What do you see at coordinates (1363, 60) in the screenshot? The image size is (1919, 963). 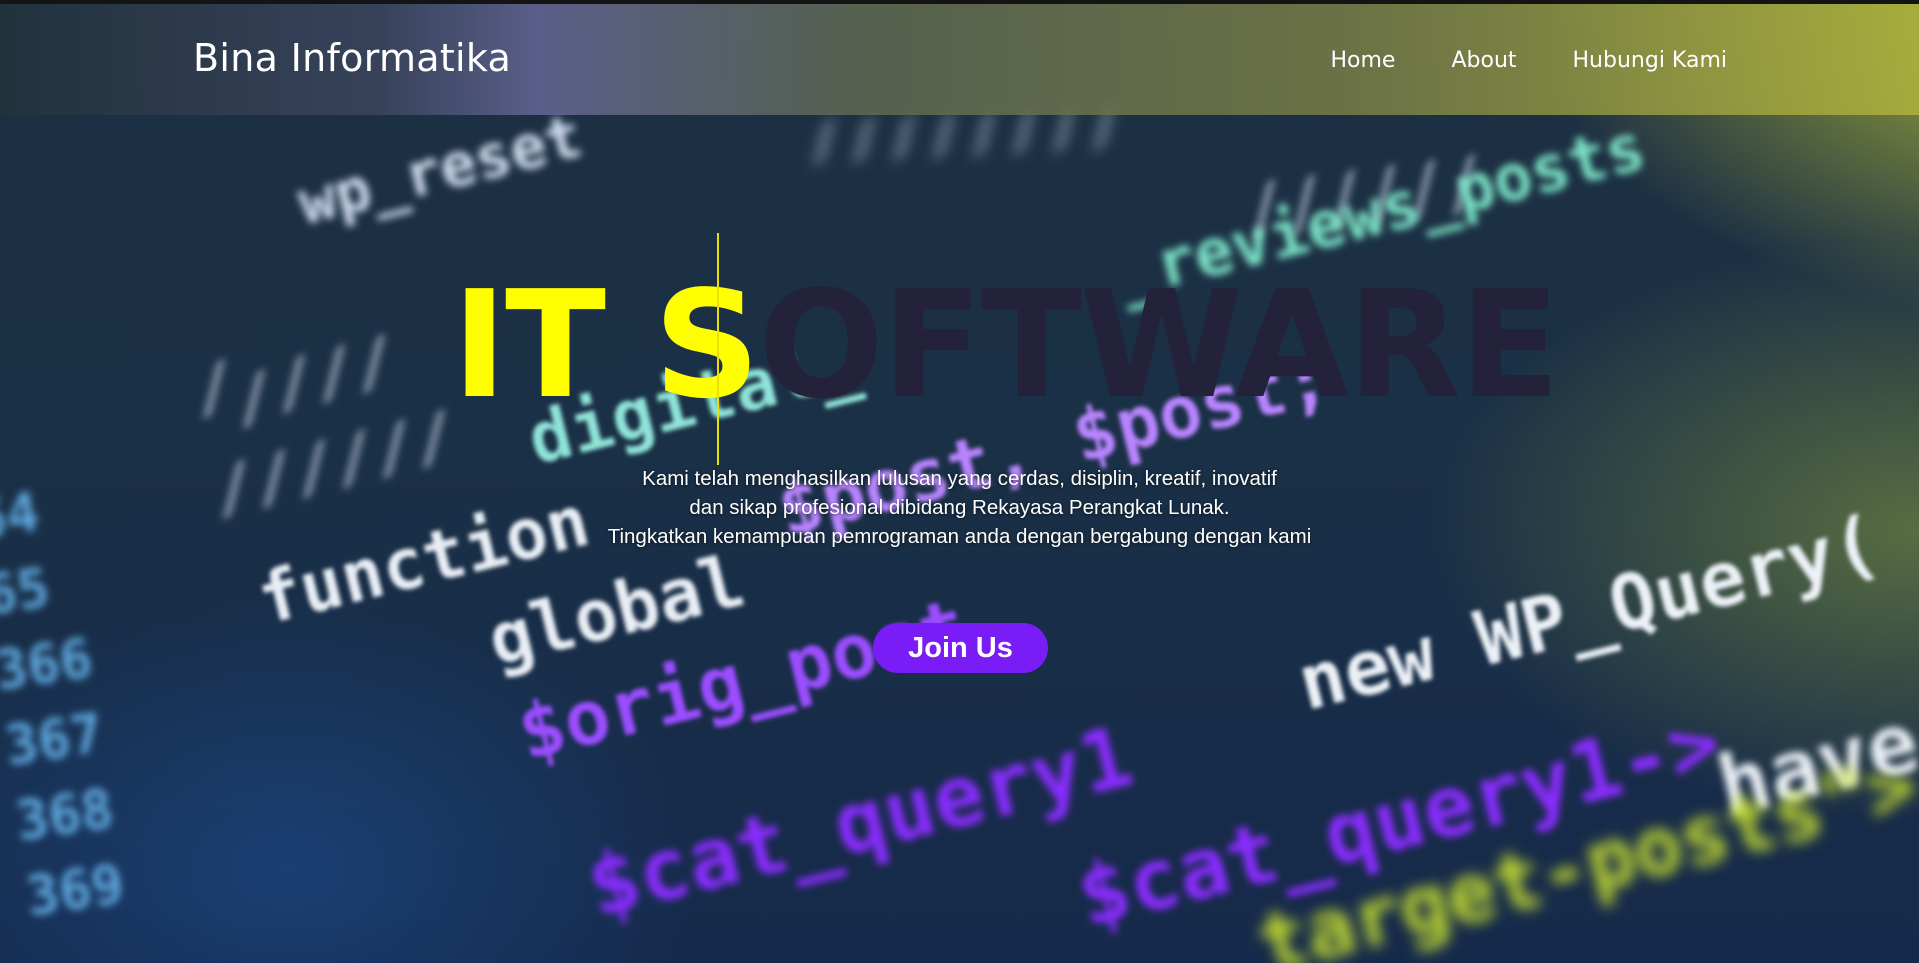 I see `nav-link-home: Home` at bounding box center [1363, 60].